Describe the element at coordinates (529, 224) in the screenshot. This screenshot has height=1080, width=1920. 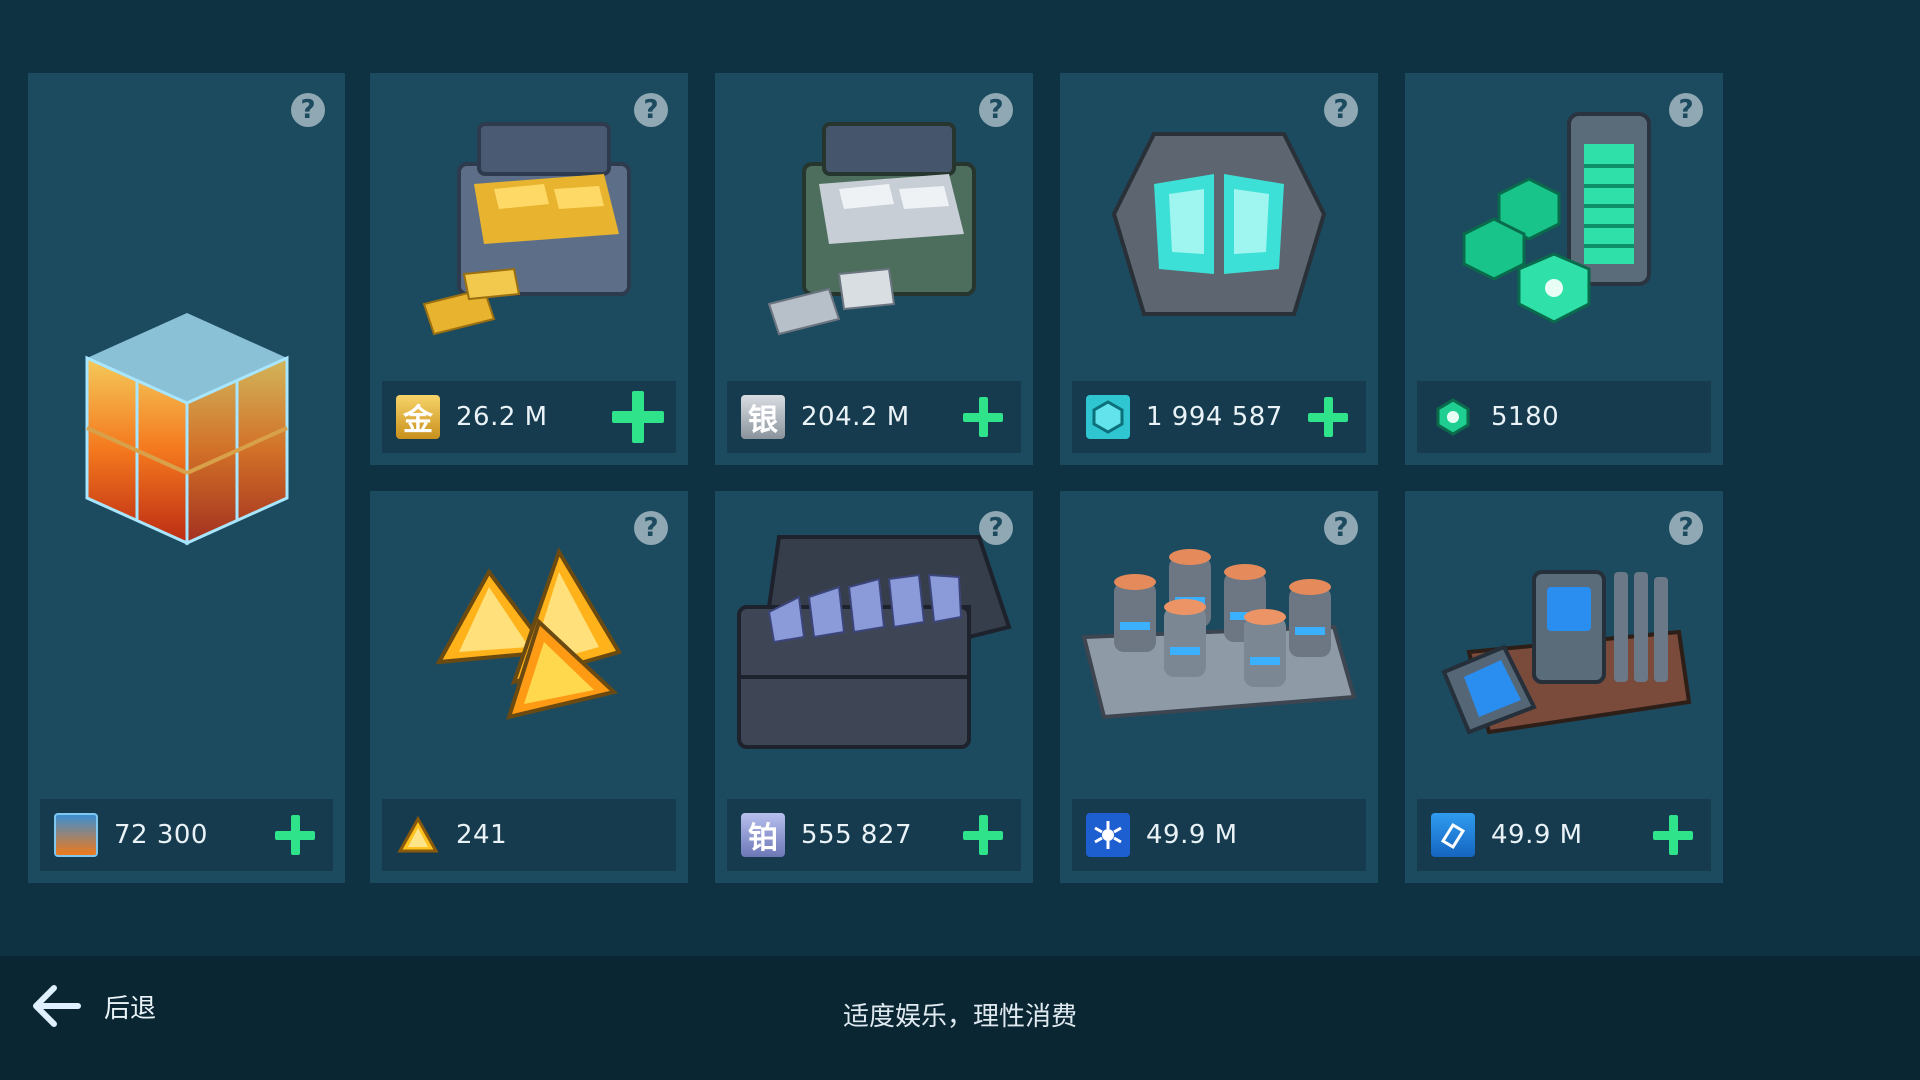
I see `gold-chest-art` at that location.